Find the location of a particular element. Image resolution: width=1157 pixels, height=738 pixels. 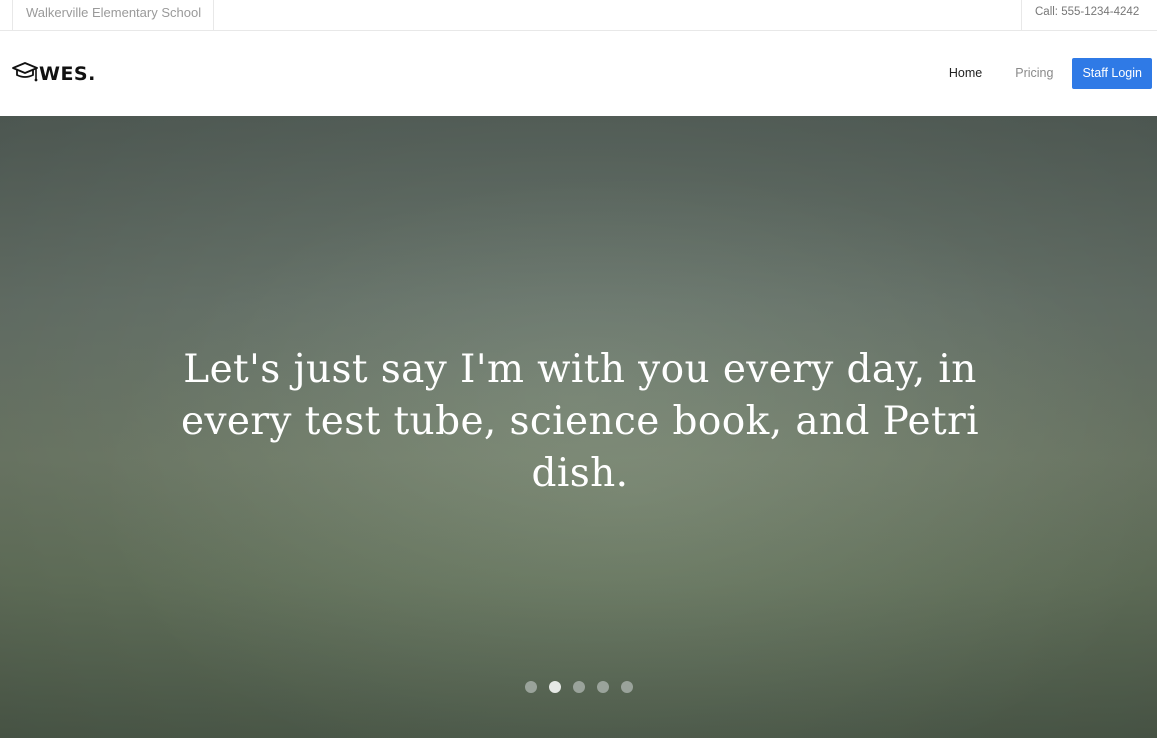

site-logo: WES. is located at coordinates (54, 74).